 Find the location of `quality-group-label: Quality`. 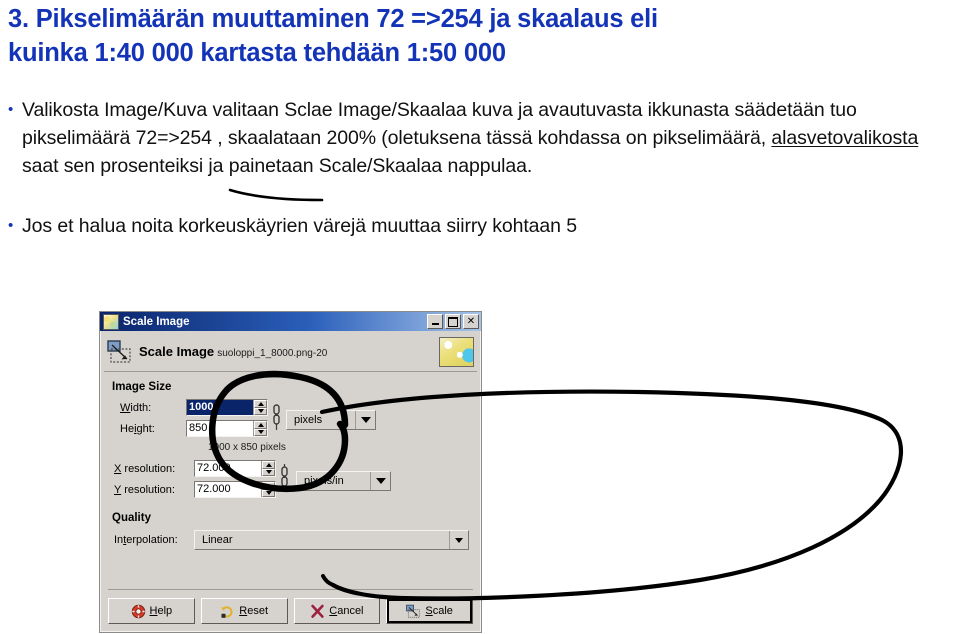

quality-group-label: Quality is located at coordinates (131, 518).